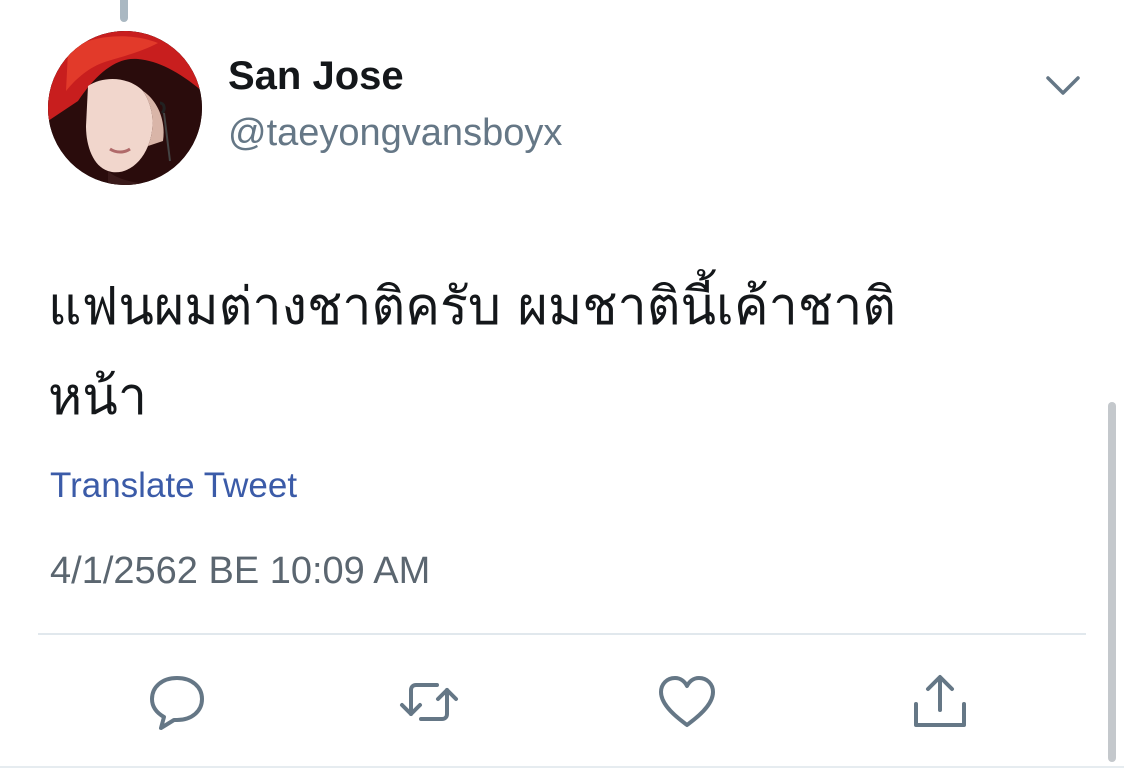  I want to click on user-handle: @taeyongvansboyx, so click(395, 133).